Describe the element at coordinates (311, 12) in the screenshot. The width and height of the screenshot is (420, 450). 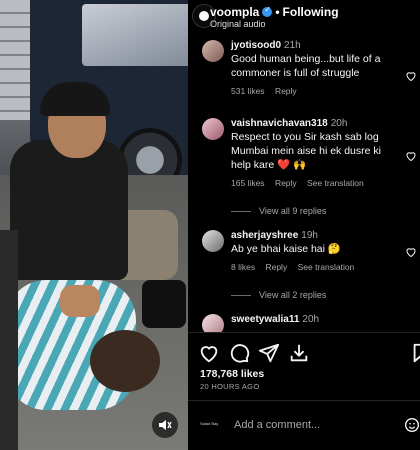
I see `following-button: Following` at that location.